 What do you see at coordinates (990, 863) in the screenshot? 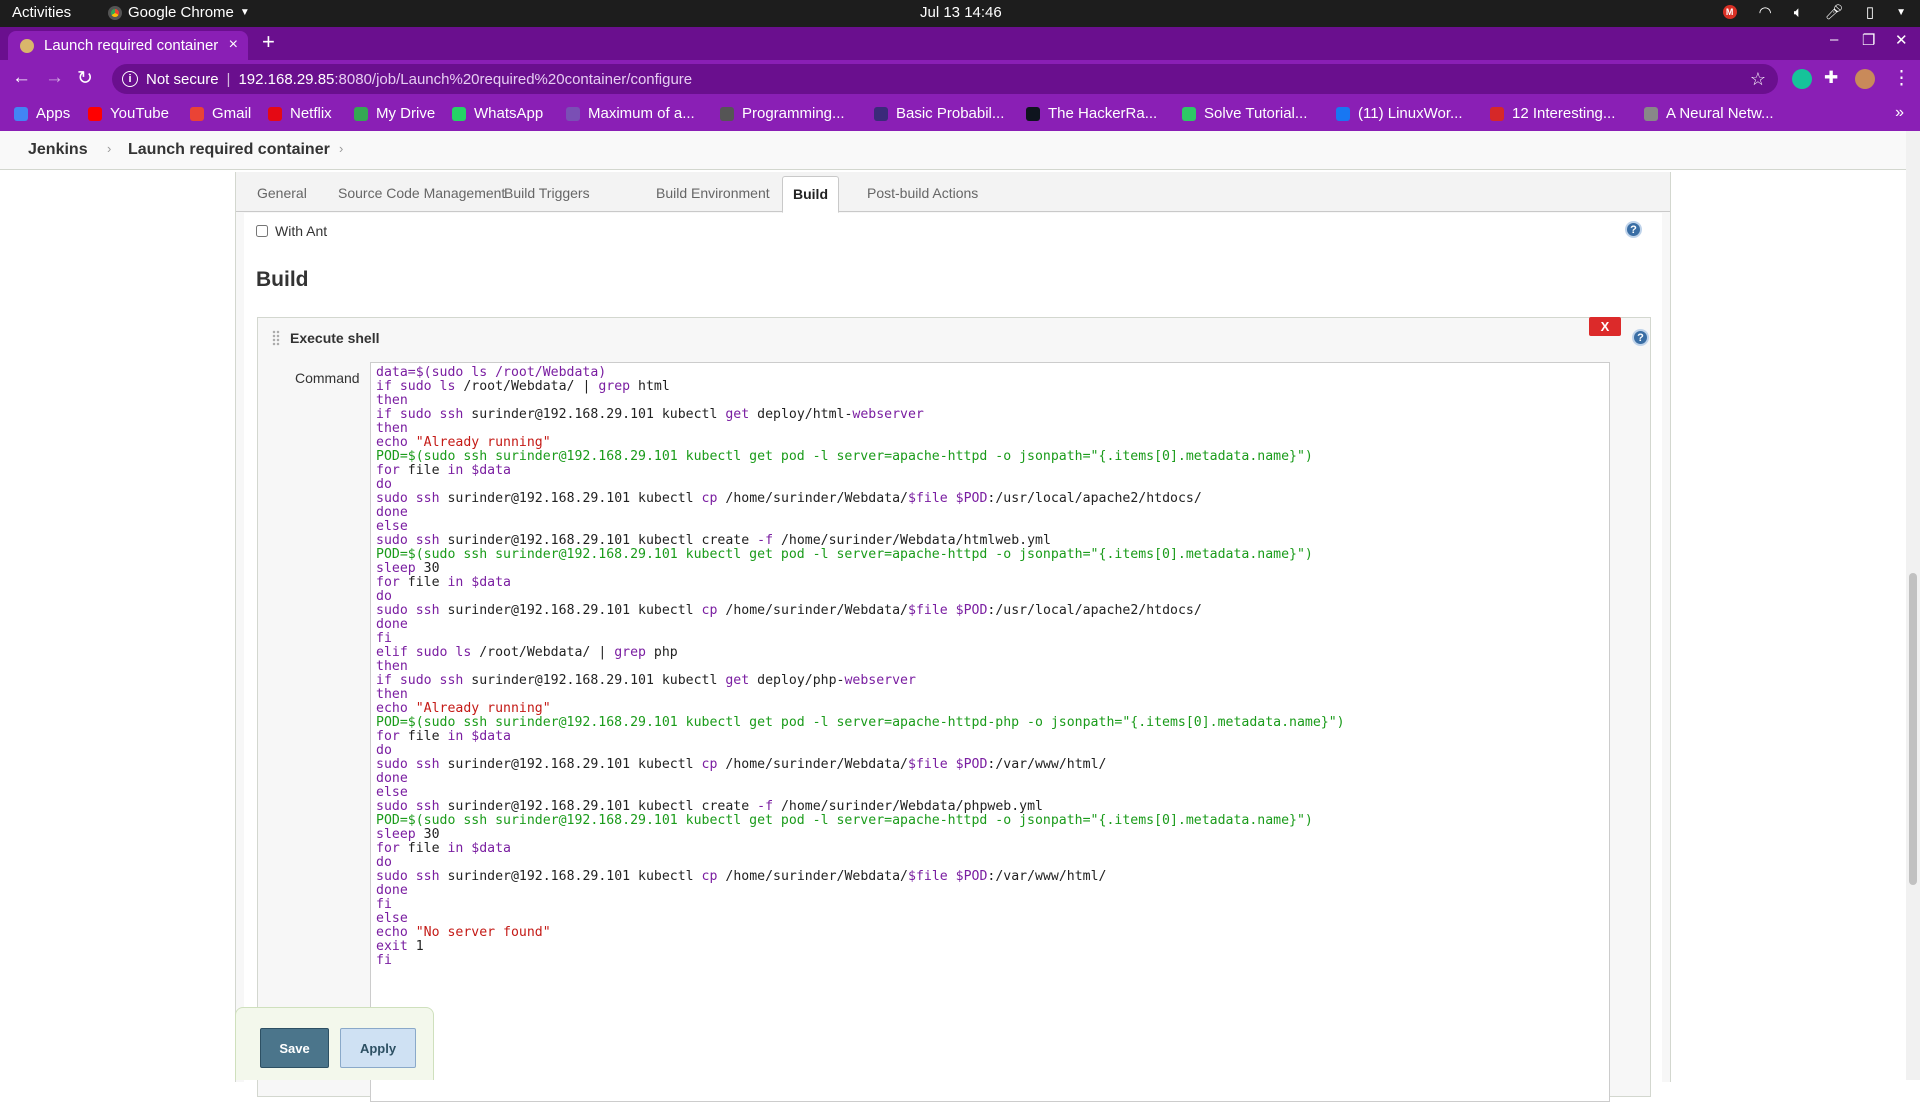
I see `command-line: do` at bounding box center [990, 863].